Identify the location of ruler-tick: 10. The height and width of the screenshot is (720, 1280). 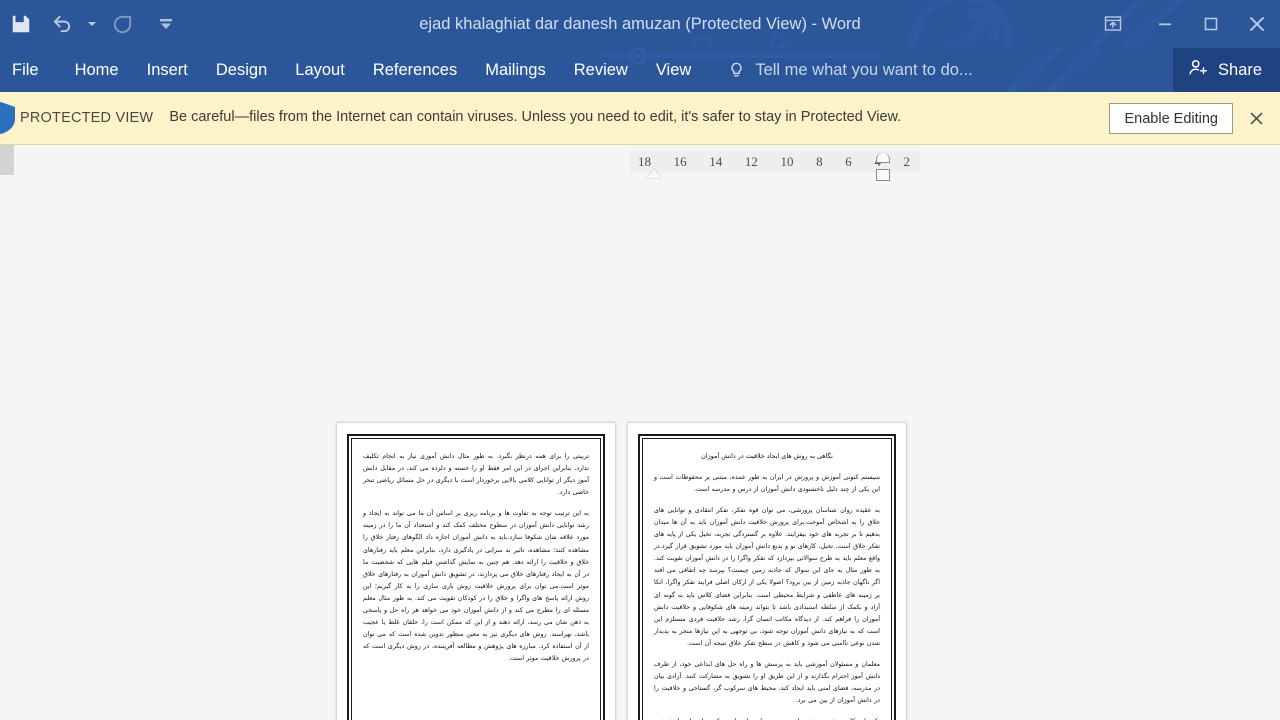
(787, 161).